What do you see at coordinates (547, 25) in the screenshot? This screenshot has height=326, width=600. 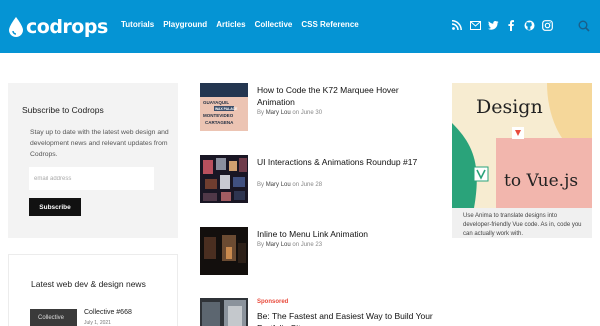 I see `instagram-icon` at bounding box center [547, 25].